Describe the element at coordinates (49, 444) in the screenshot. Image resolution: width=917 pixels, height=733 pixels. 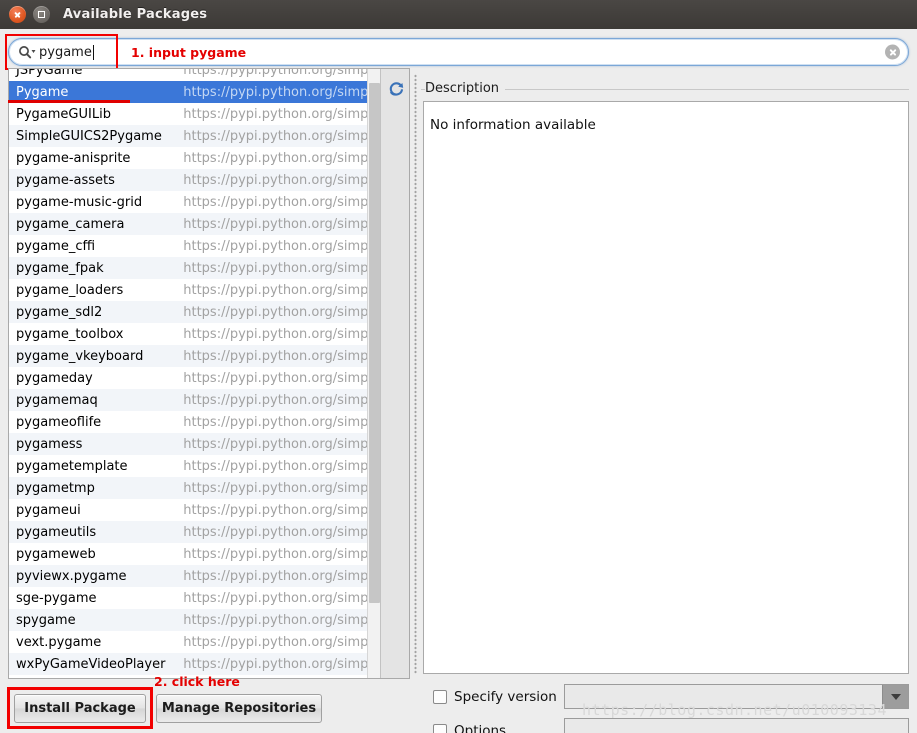
I see `package-name: pygamess` at that location.